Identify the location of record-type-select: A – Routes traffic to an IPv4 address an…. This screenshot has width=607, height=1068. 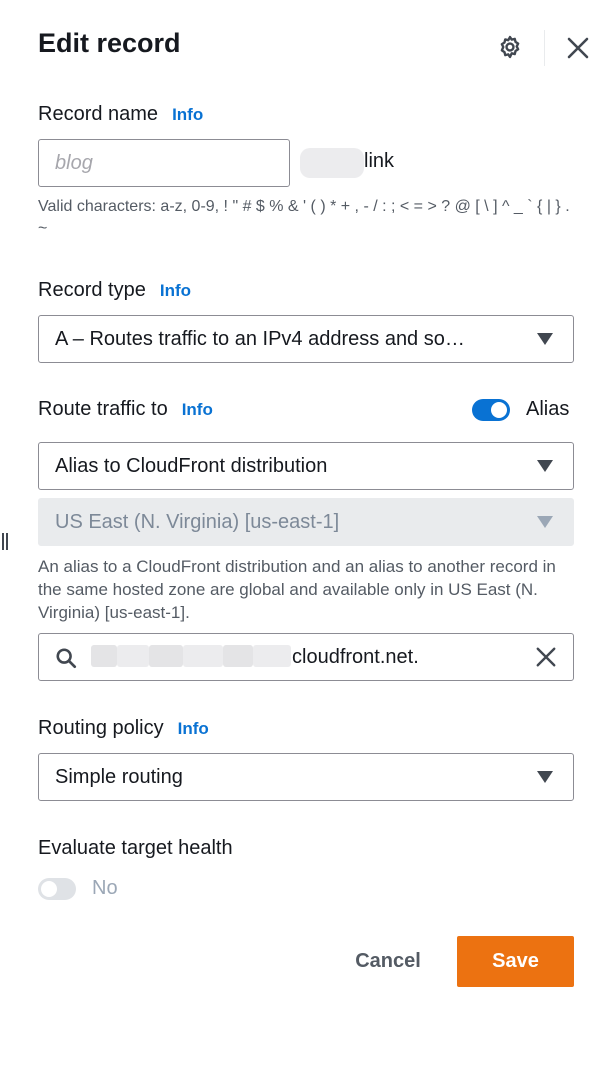
(306, 339).